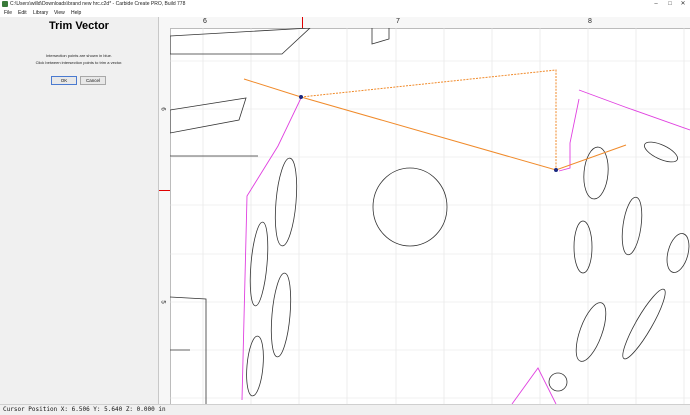 This screenshot has height=415, width=690. I want to click on lower-left-plate, so click(188, 350).